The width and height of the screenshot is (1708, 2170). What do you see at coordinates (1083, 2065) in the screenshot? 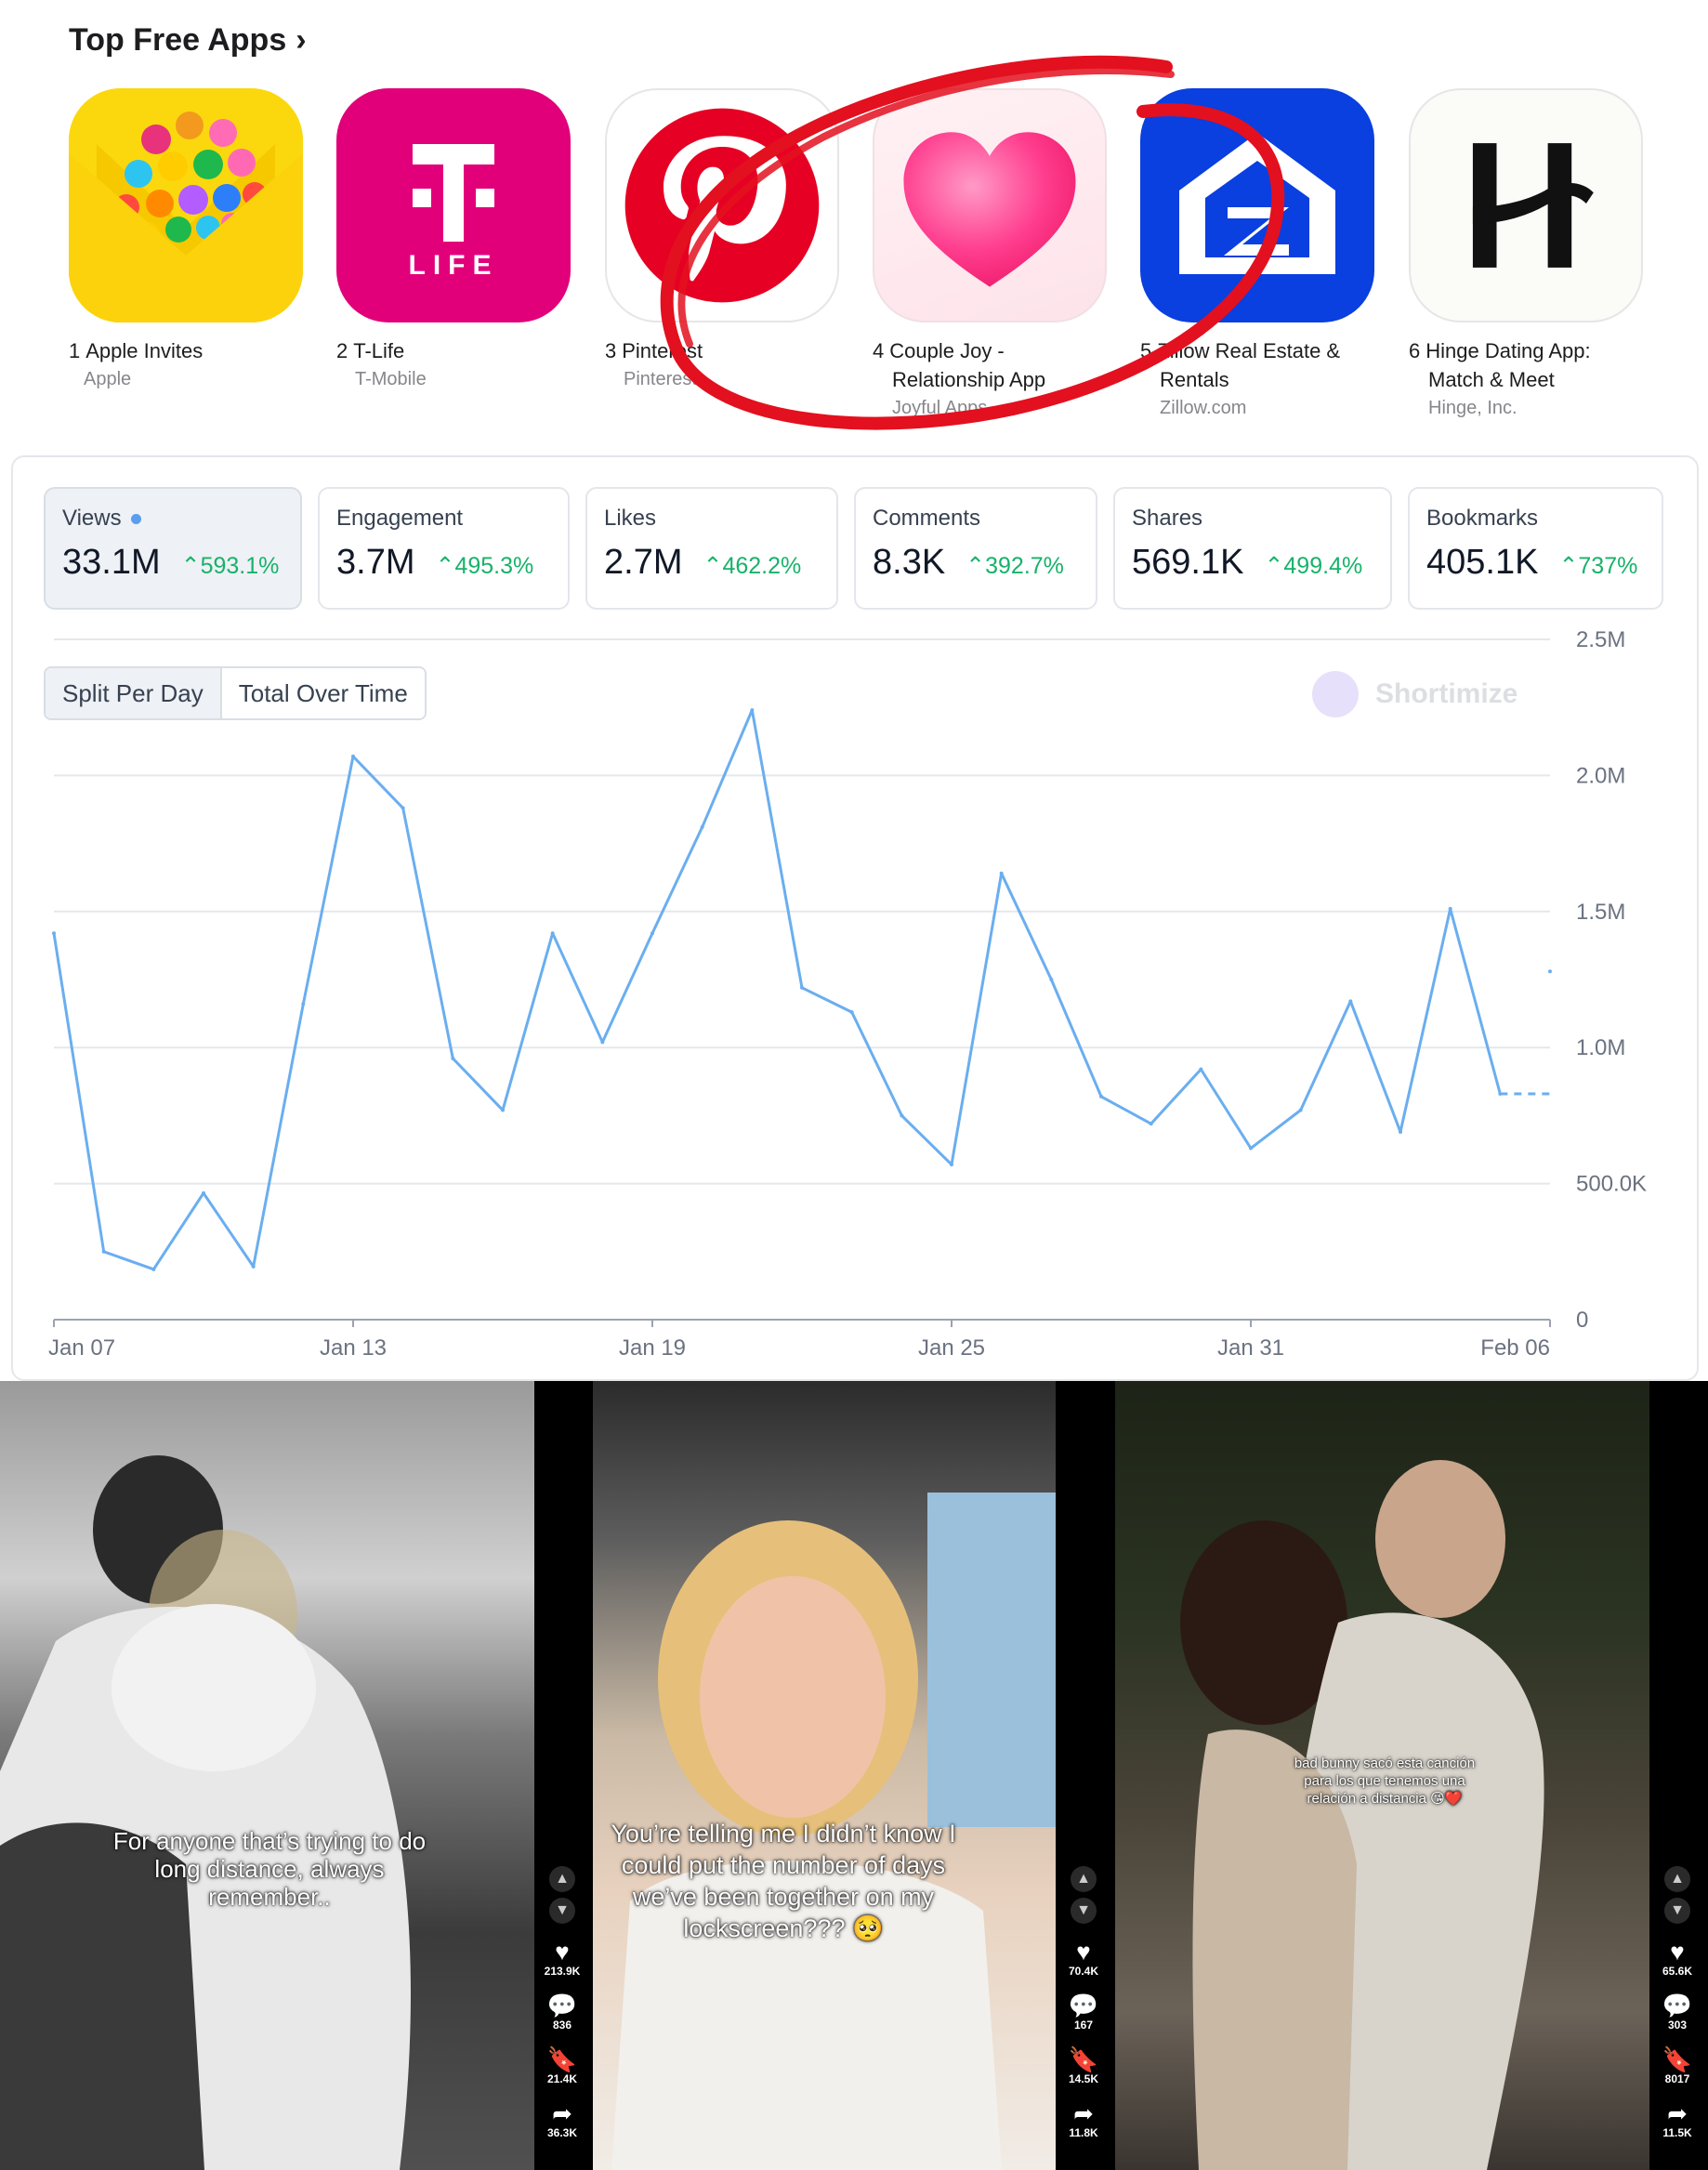
I see `bookmark-button: 🔖 14.5K` at bounding box center [1083, 2065].